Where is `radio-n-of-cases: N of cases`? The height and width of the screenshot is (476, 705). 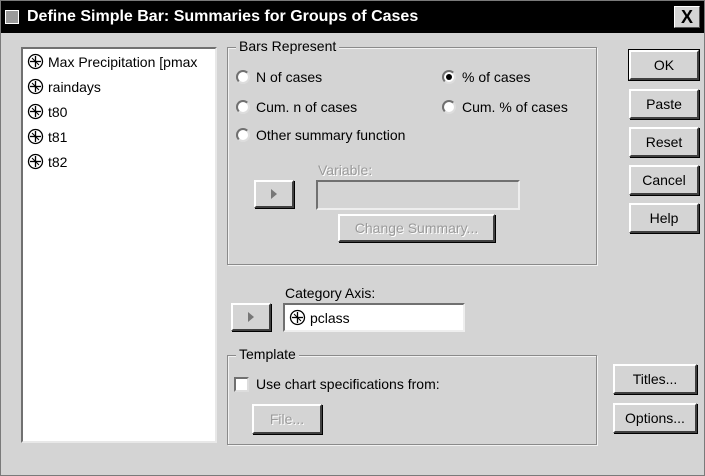 radio-n-of-cases: N of cases is located at coordinates (279, 77).